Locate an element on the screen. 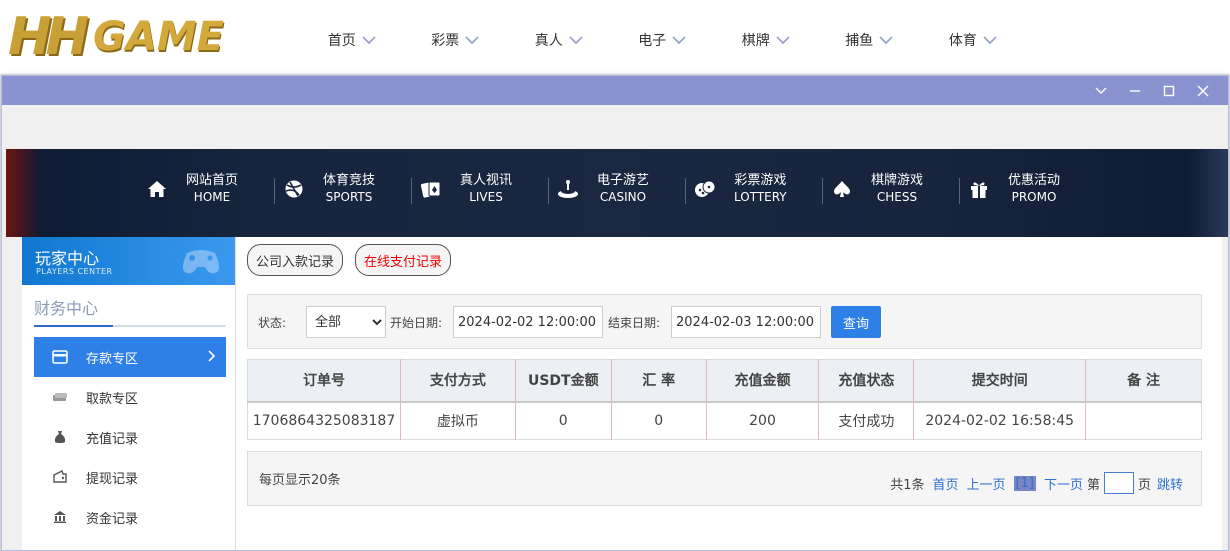  category-label-en: LOTTERY is located at coordinates (760, 197).